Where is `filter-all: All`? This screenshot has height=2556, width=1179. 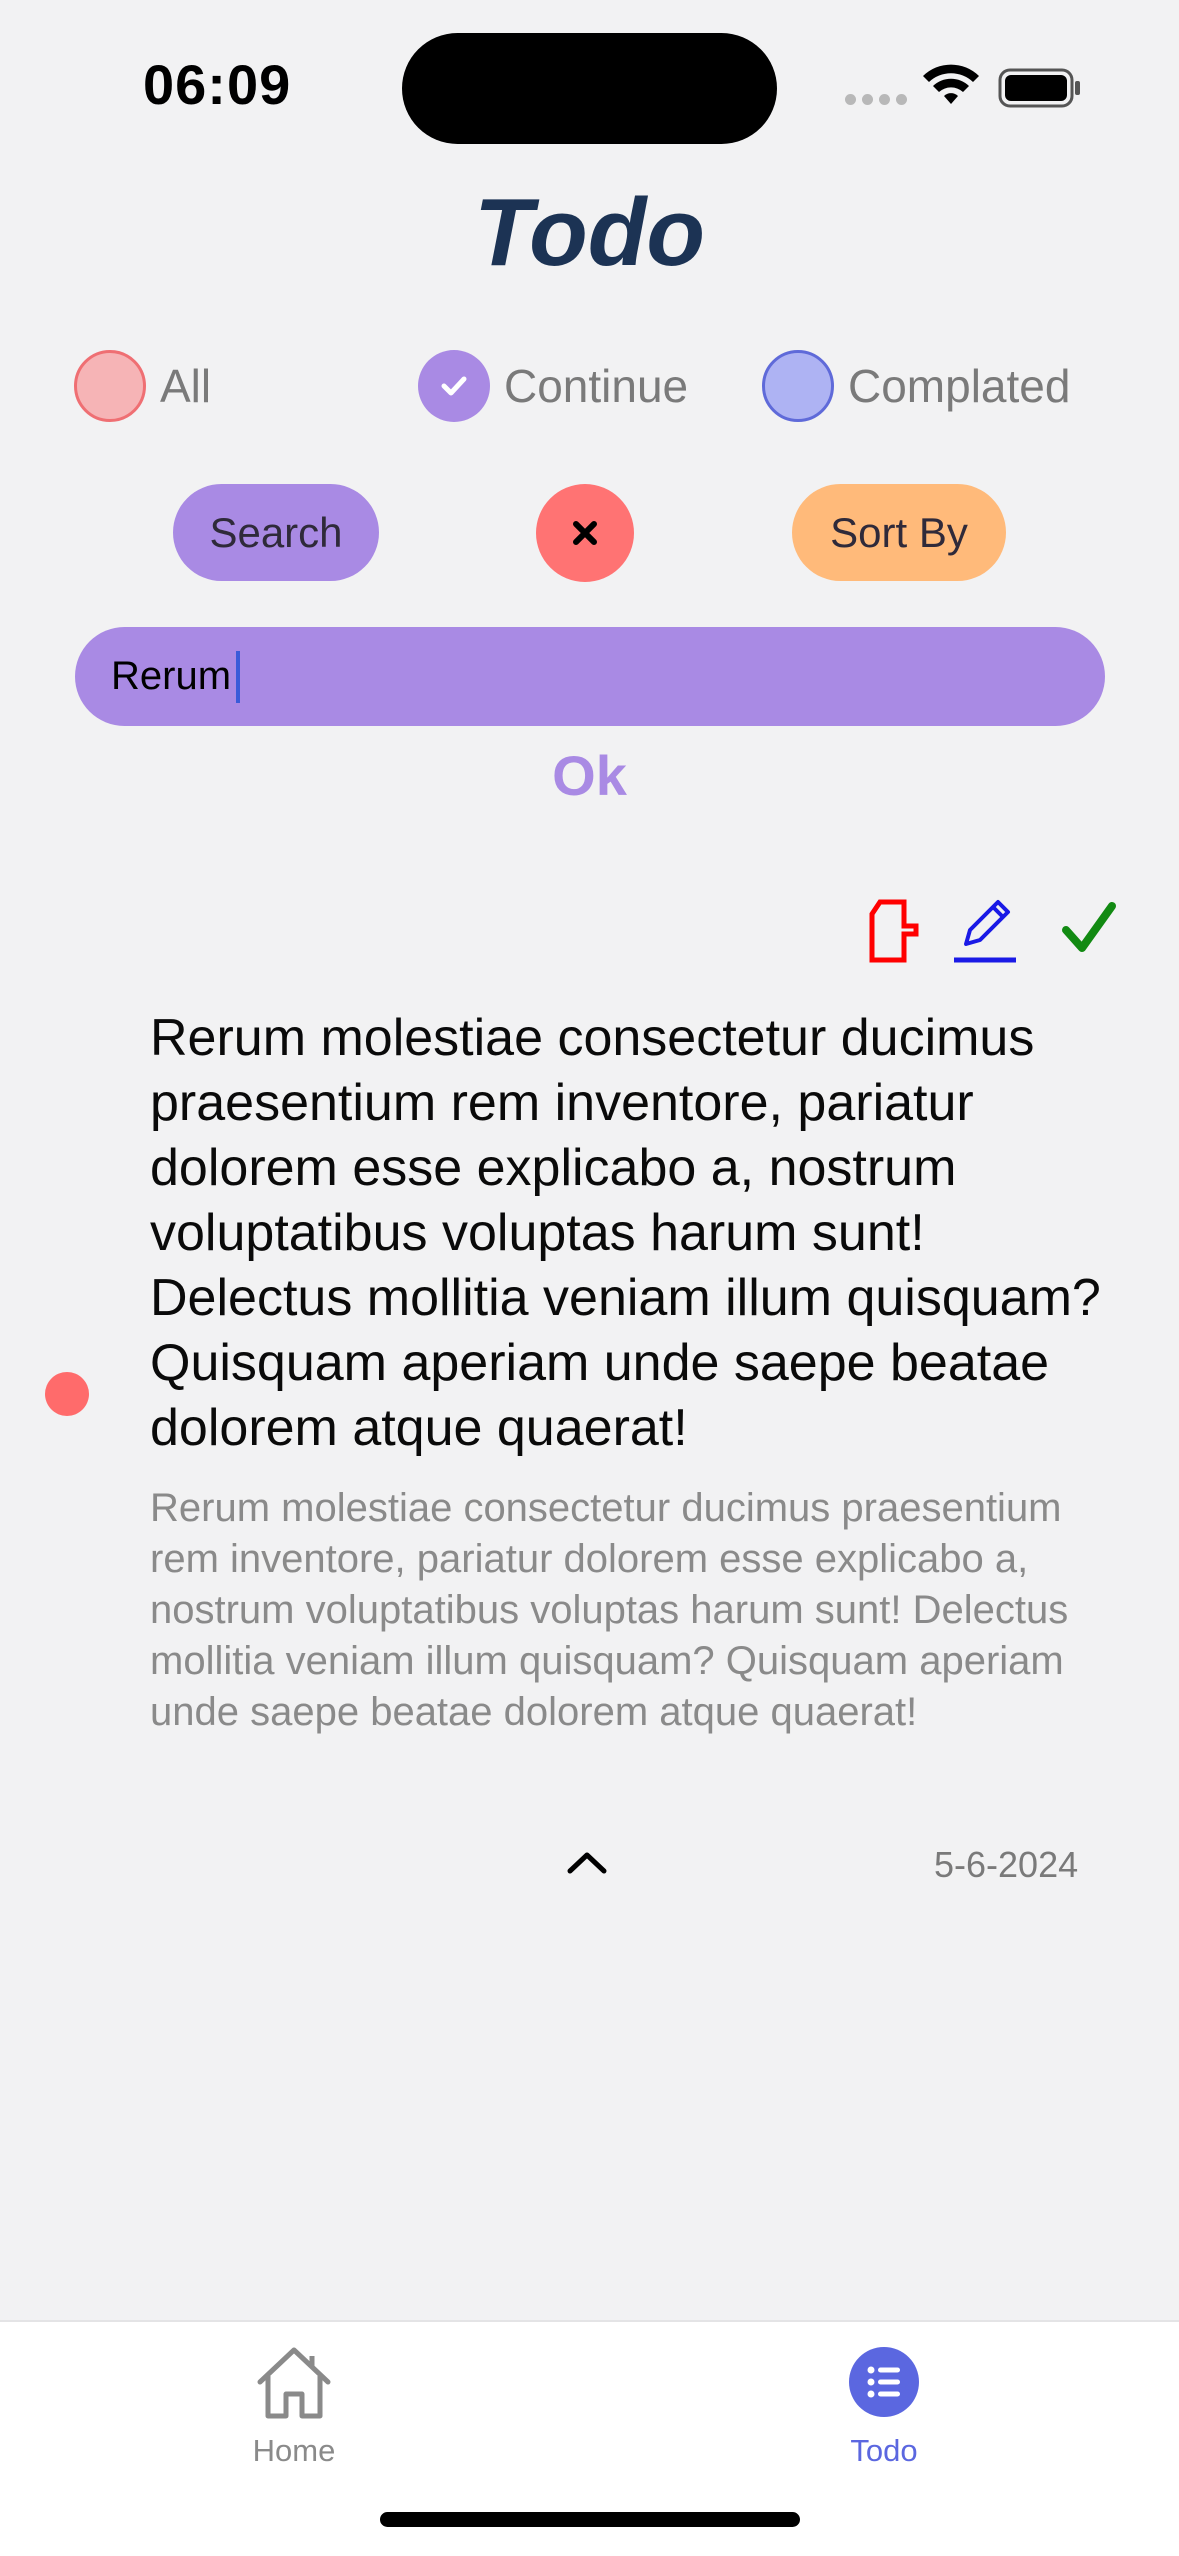 filter-all: All is located at coordinates (142, 386).